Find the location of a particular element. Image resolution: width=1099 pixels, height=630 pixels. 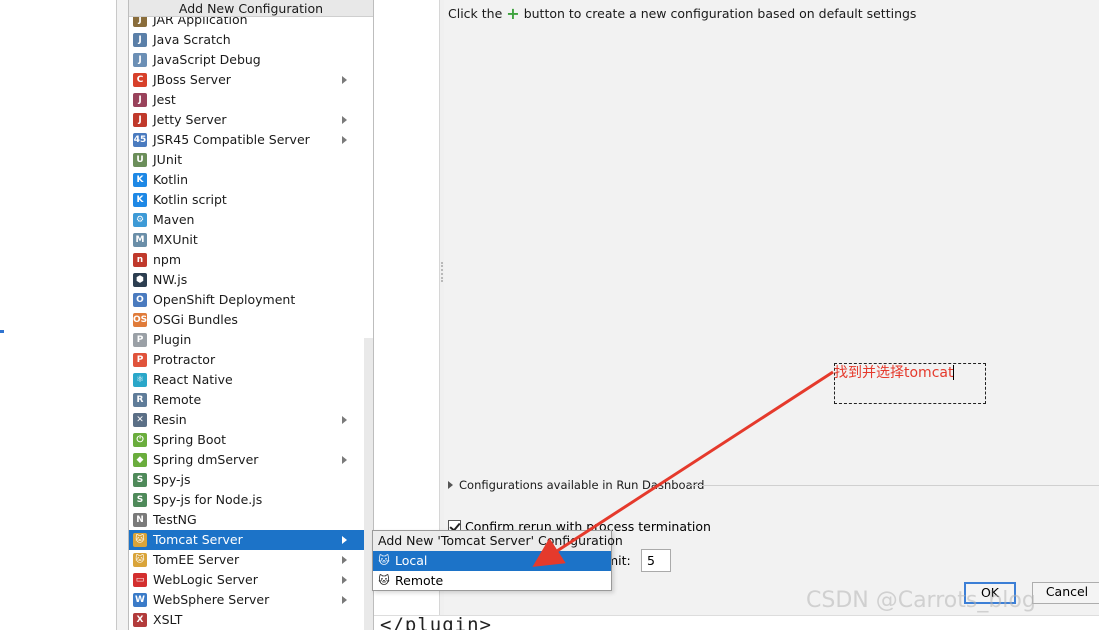

submenu-title: Add New 'Tomcat Server' Configuration is located at coordinates (498, 541).